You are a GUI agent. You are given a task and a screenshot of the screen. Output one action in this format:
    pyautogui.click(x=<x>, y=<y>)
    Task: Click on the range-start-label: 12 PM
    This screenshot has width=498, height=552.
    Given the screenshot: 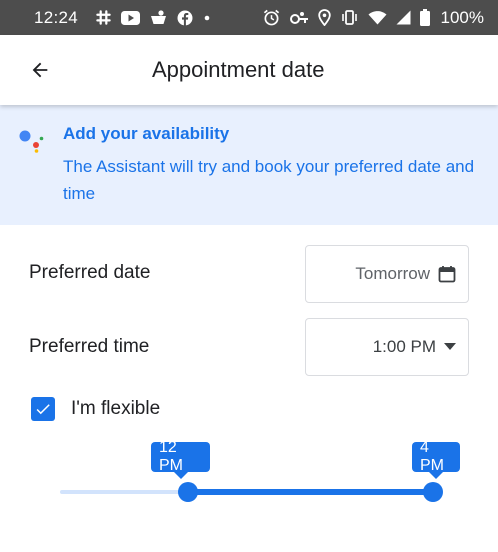 What is the action you would take?
    pyautogui.click(x=171, y=456)
    